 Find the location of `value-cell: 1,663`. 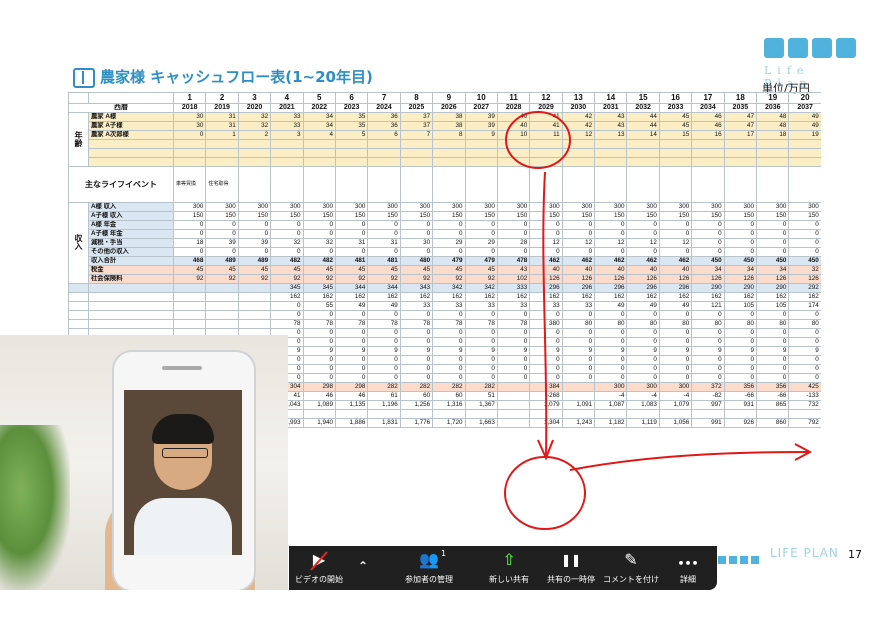

value-cell: 1,663 is located at coordinates (481, 423).